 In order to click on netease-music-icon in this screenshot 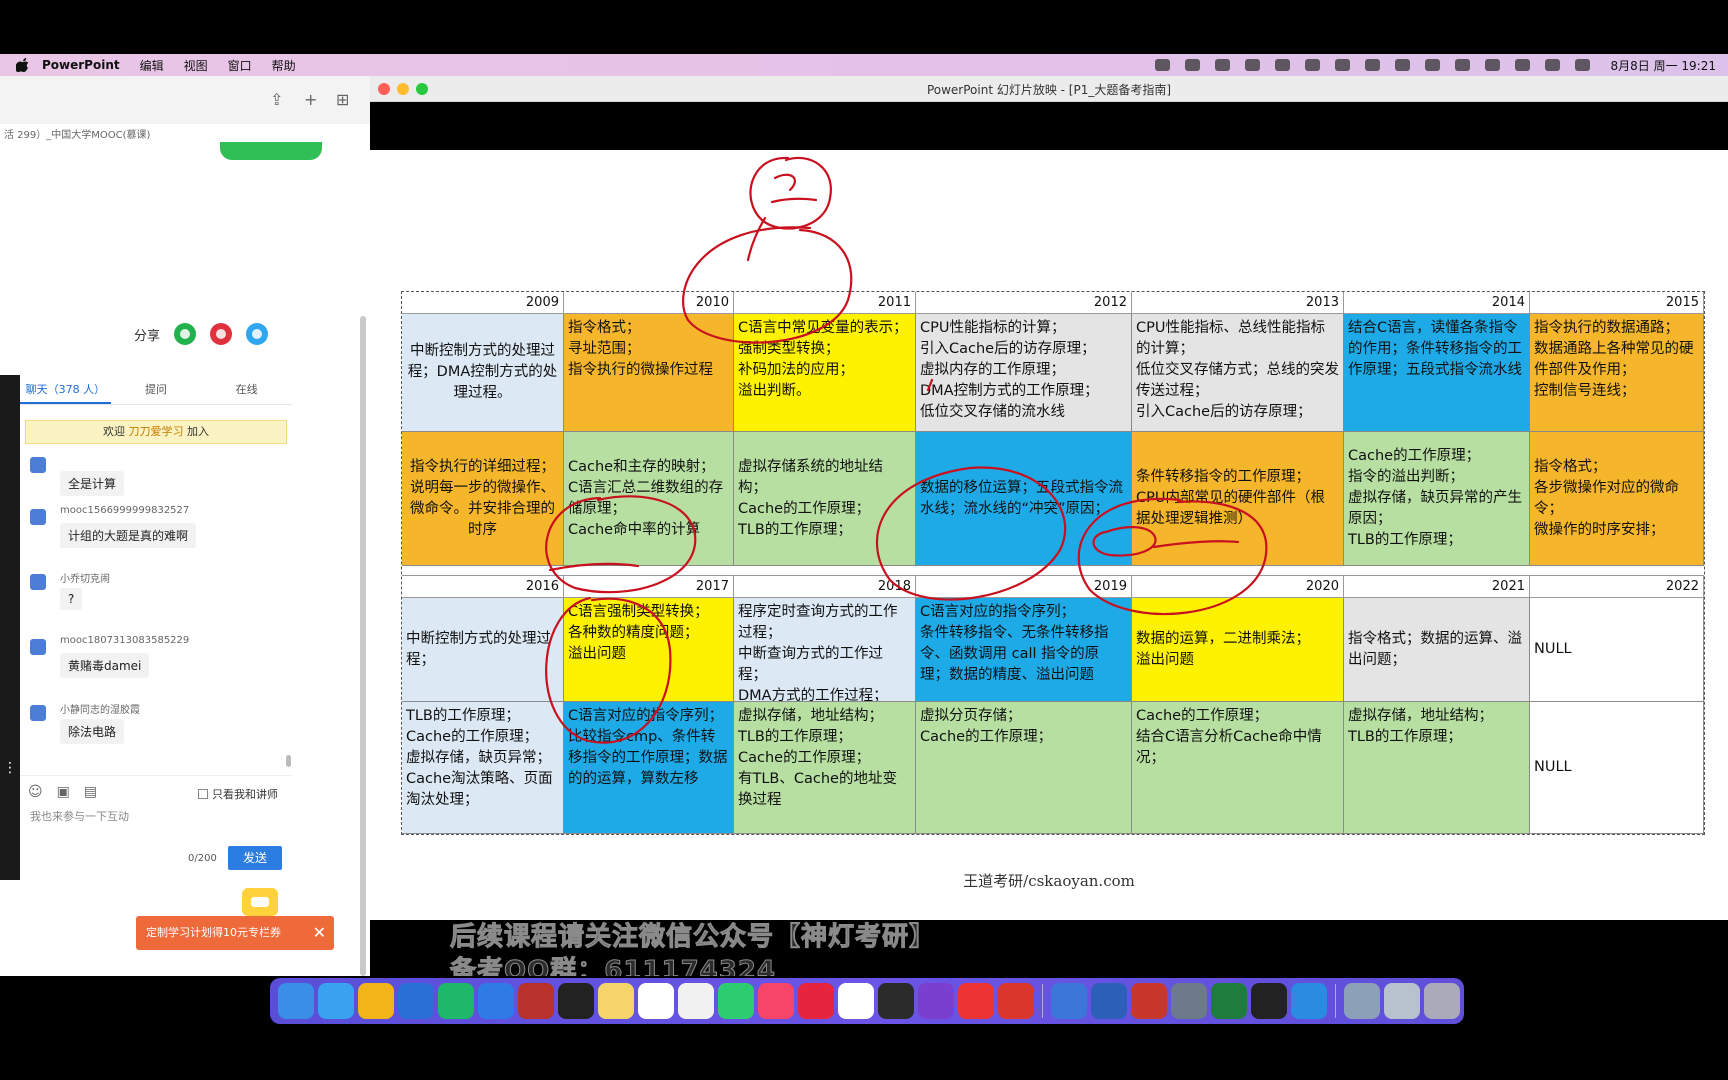, I will do `click(816, 1001)`.